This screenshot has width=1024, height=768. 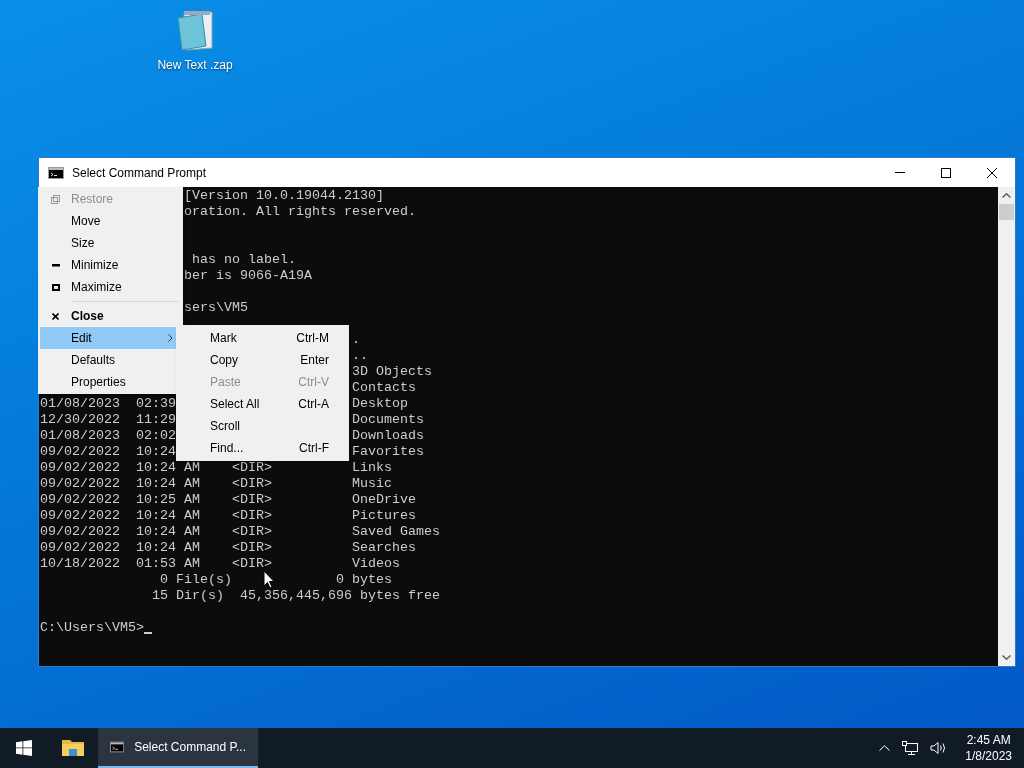 I want to click on console-text: 0 bytes, so click(x=363, y=580).